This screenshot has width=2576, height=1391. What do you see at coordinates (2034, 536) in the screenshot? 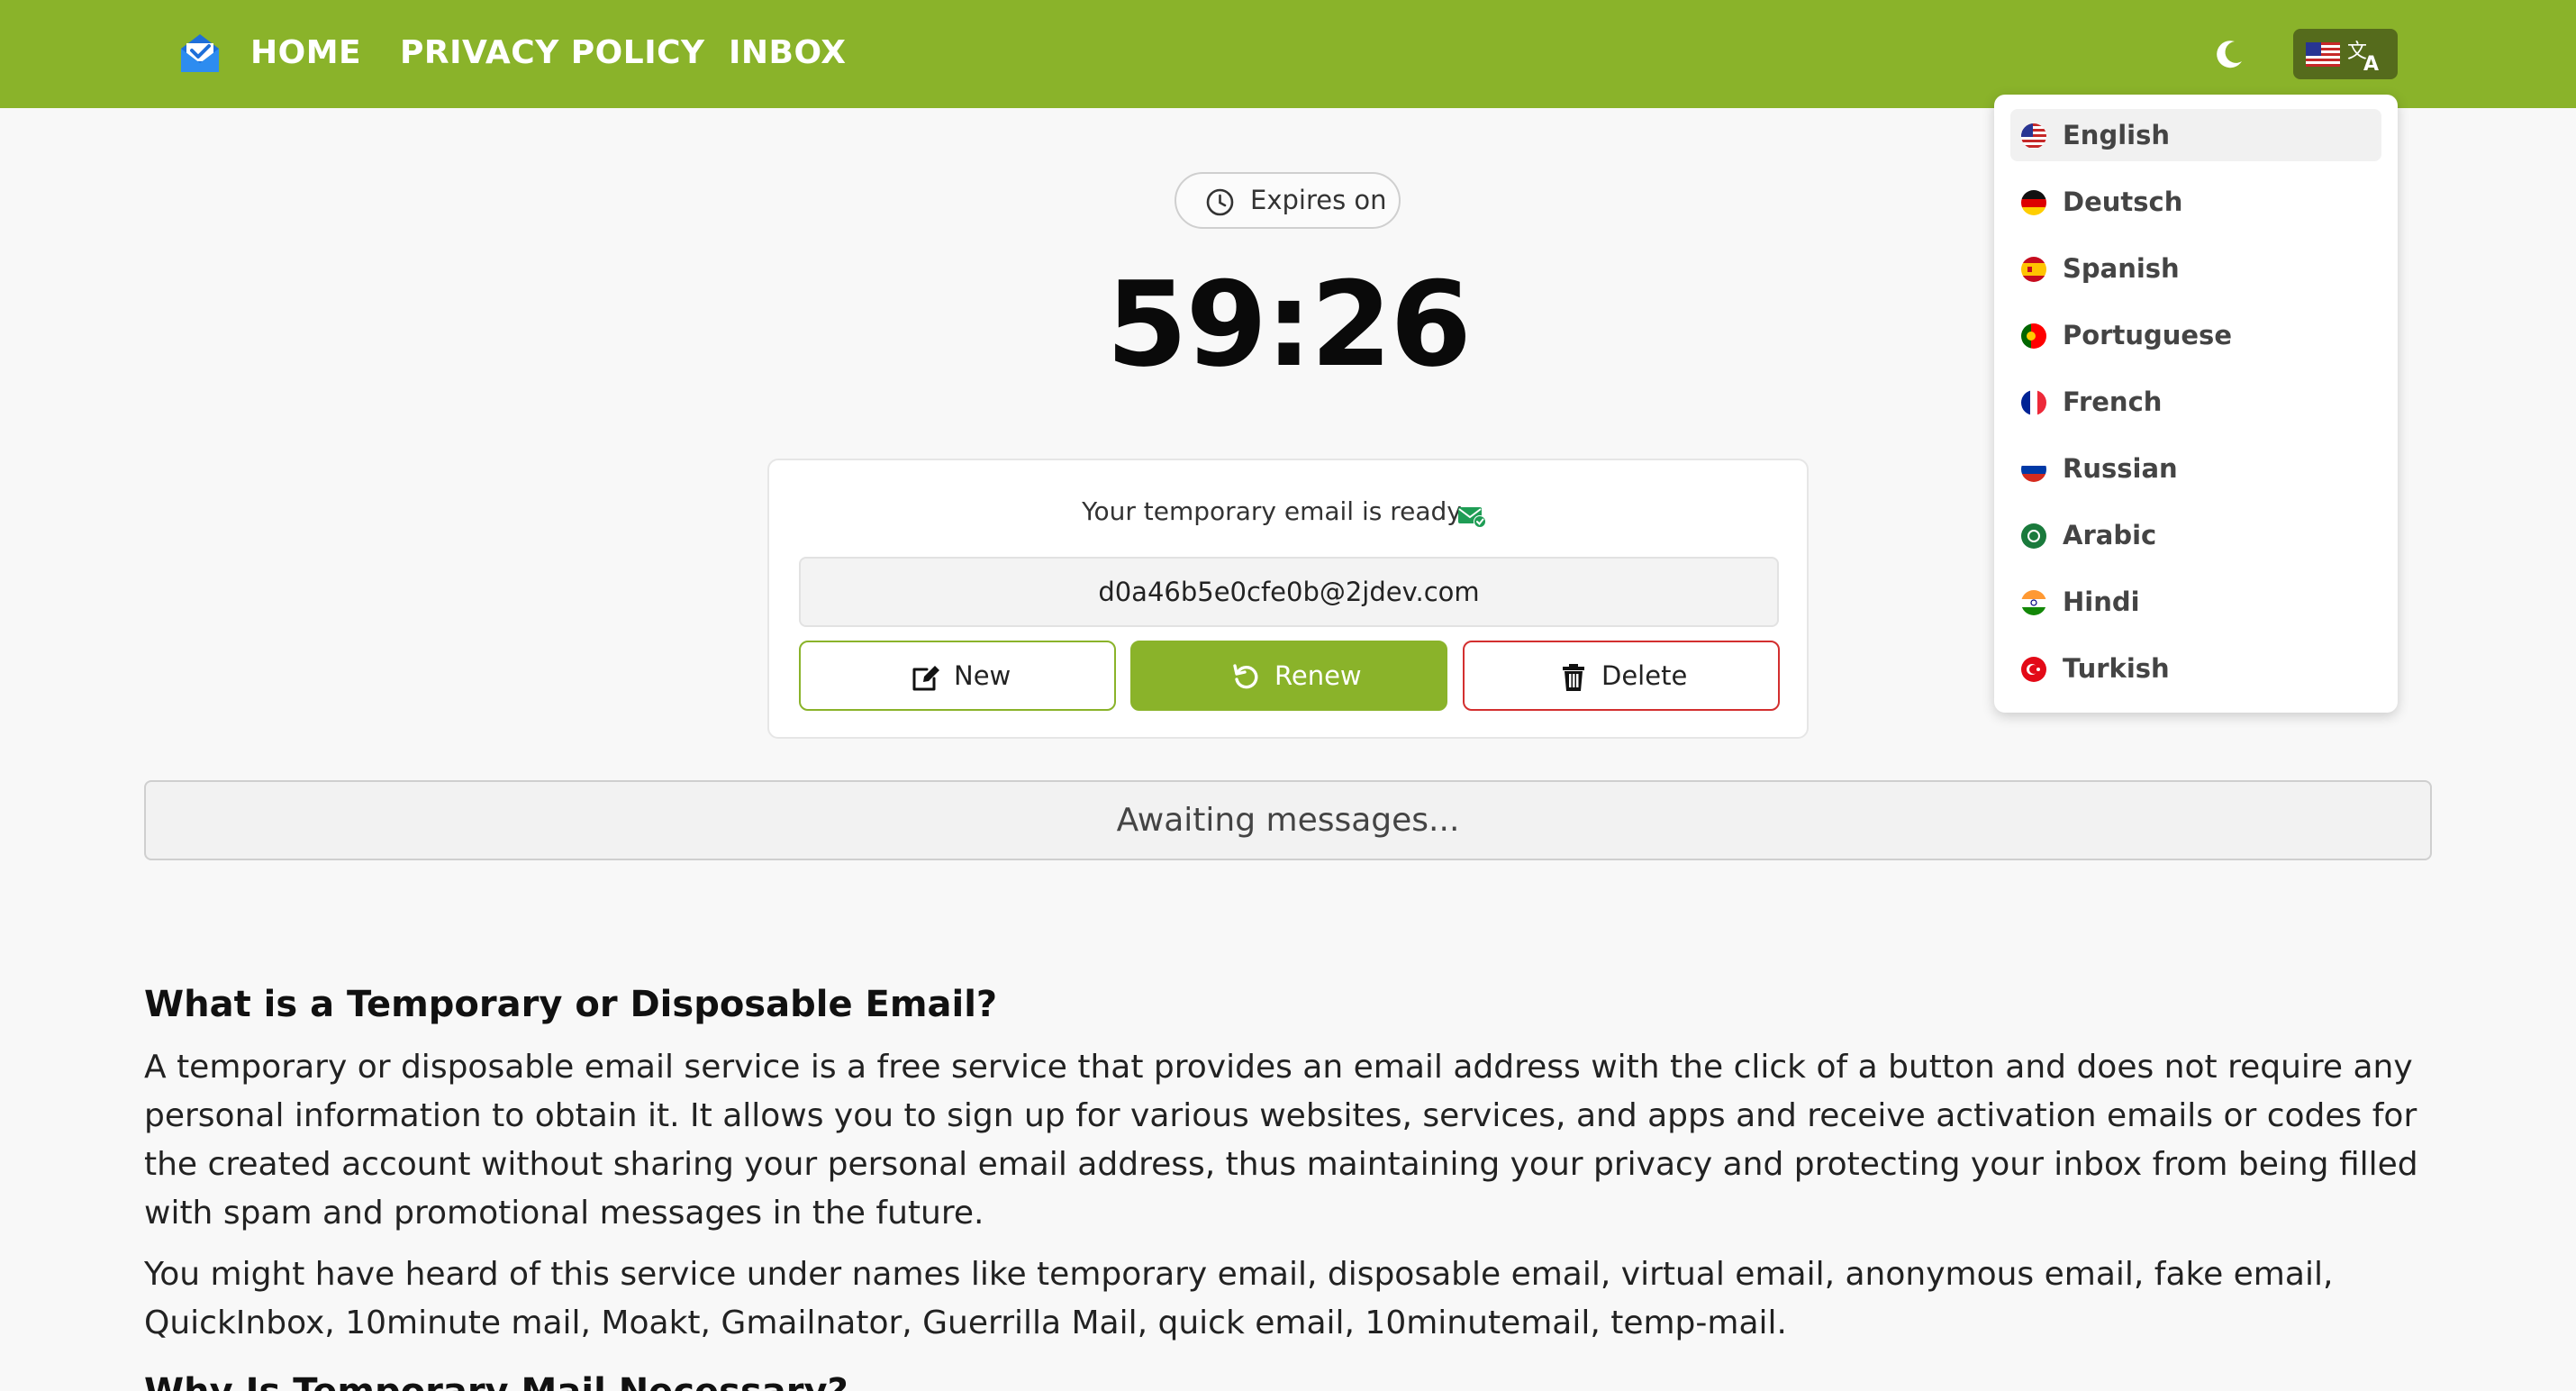
I see `sa-flag-icon` at bounding box center [2034, 536].